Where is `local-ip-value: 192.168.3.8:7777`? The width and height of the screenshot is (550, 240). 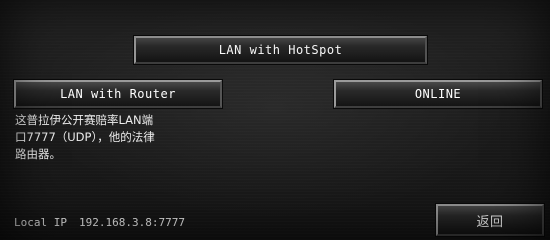
local-ip-value: 192.168.3.8:7777 is located at coordinates (131, 222).